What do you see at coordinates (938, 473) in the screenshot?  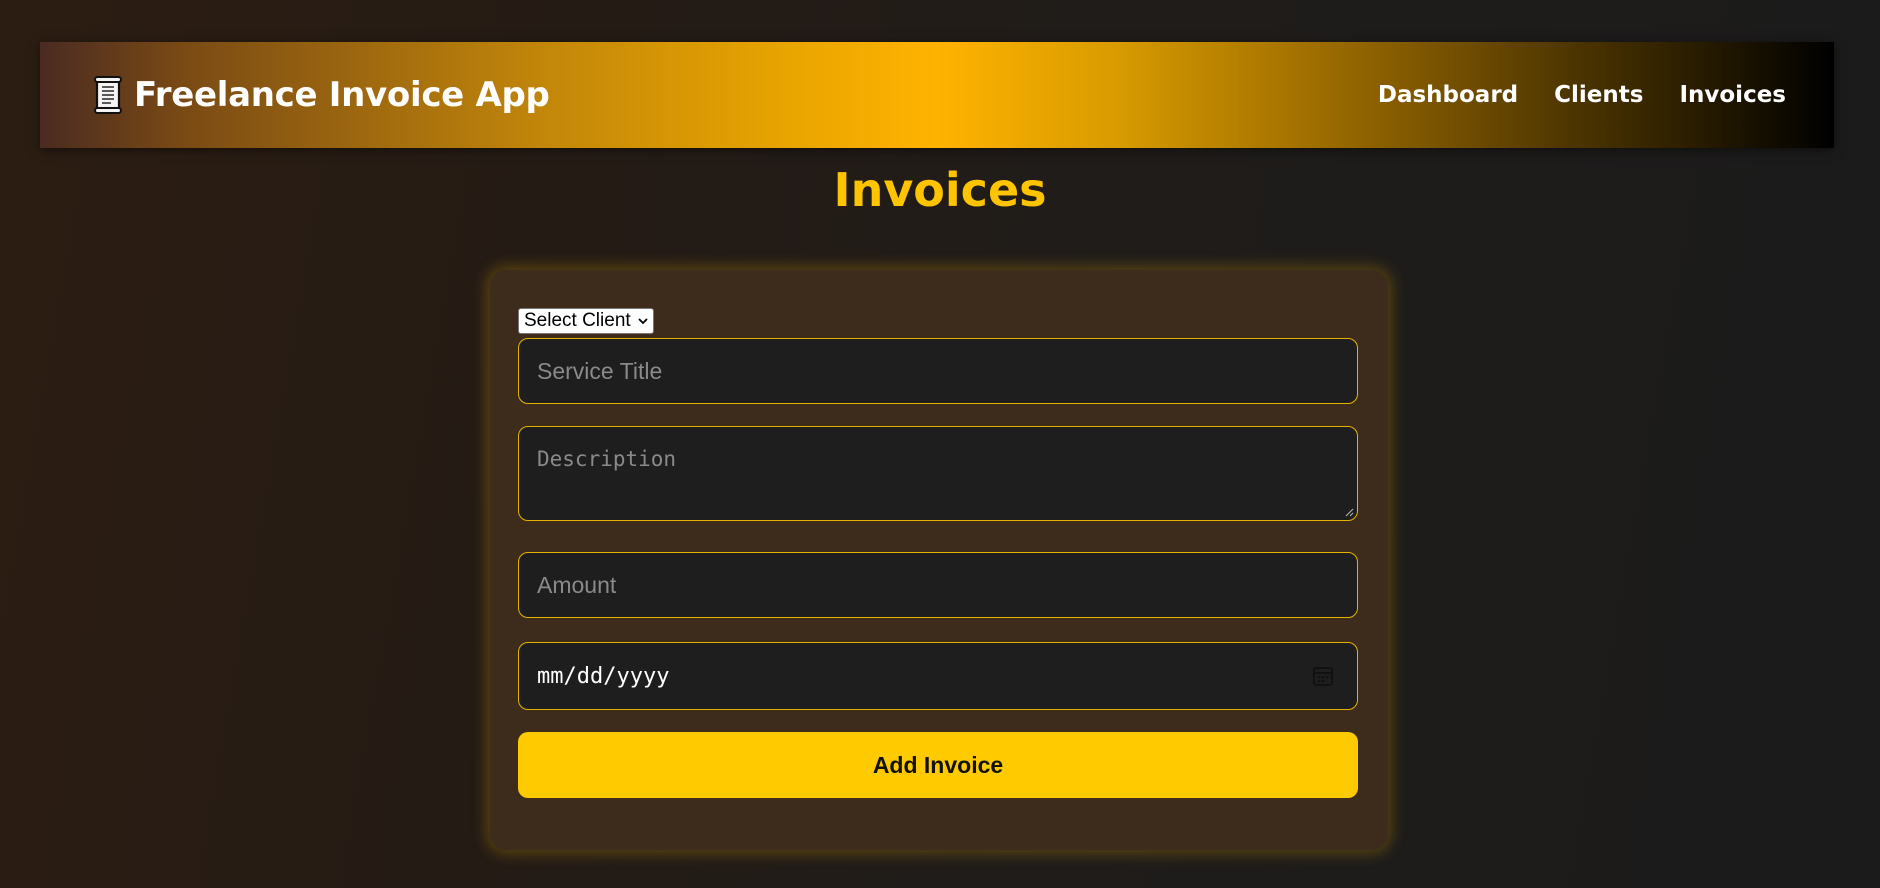 I see `description-textarea: Description` at bounding box center [938, 473].